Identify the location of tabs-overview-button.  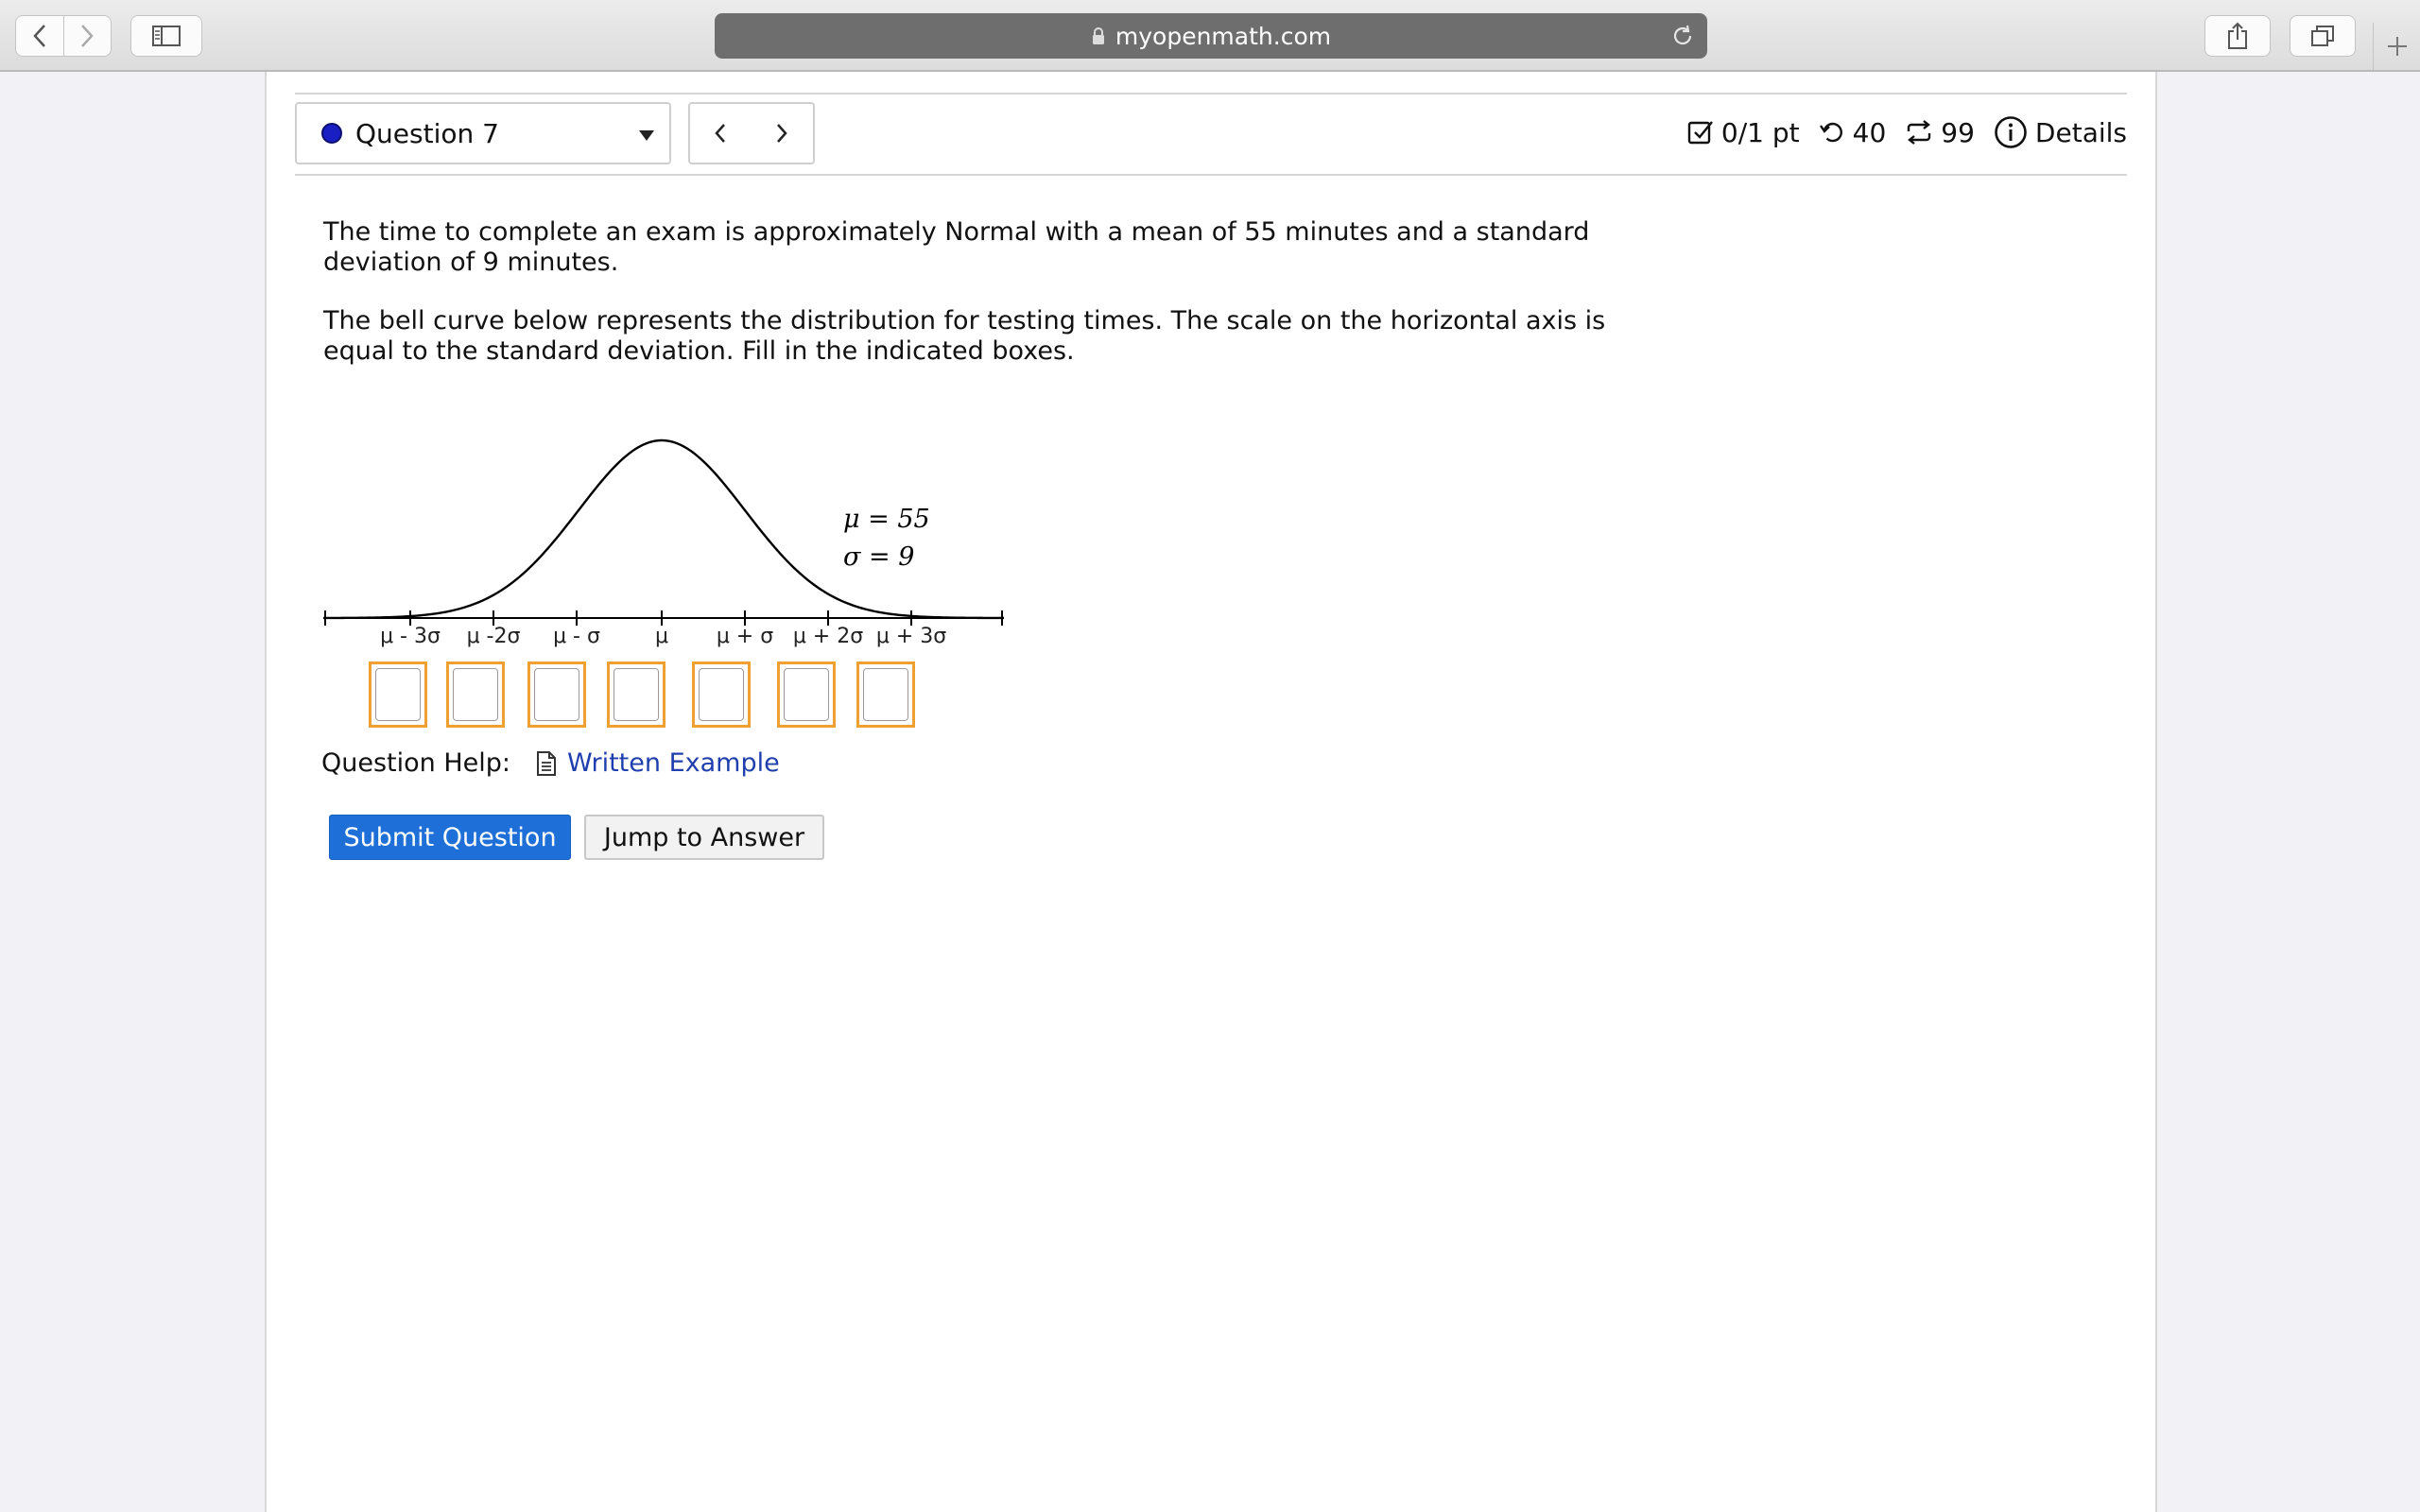
(2323, 36).